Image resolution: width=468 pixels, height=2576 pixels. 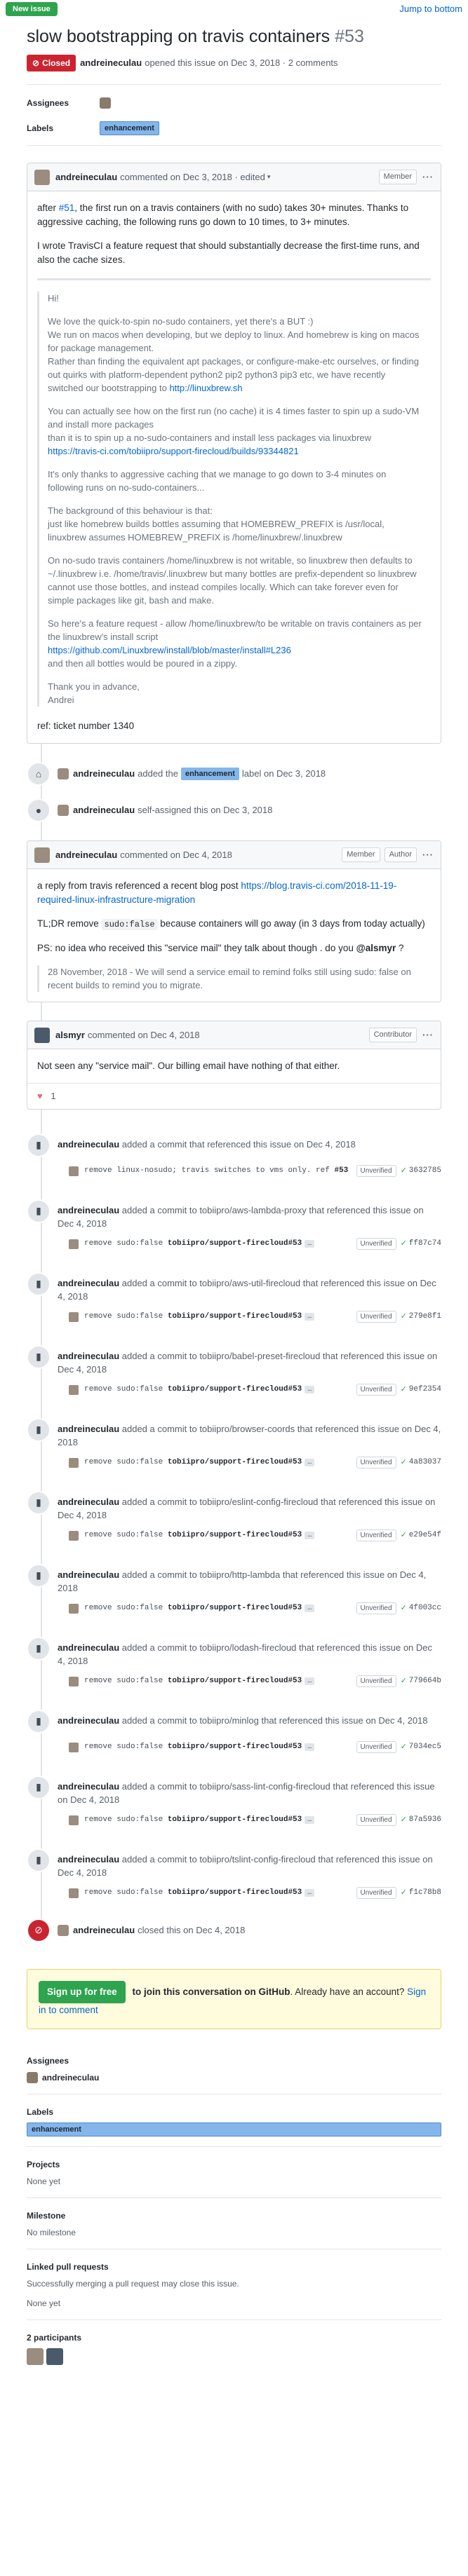 I want to click on commit-sha: 7034ec5, so click(x=425, y=1747).